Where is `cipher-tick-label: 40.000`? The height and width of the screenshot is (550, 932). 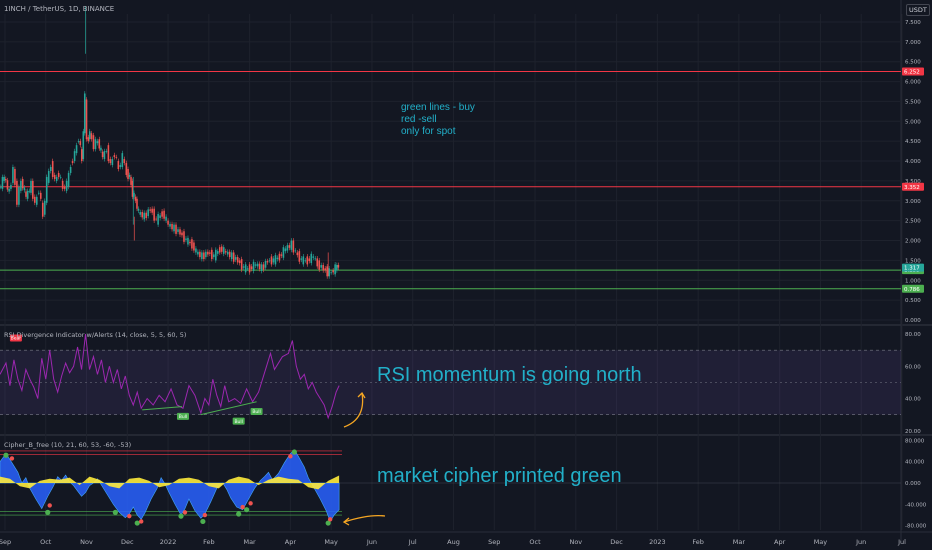
cipher-tick-label: 40.000 is located at coordinates (915, 463).